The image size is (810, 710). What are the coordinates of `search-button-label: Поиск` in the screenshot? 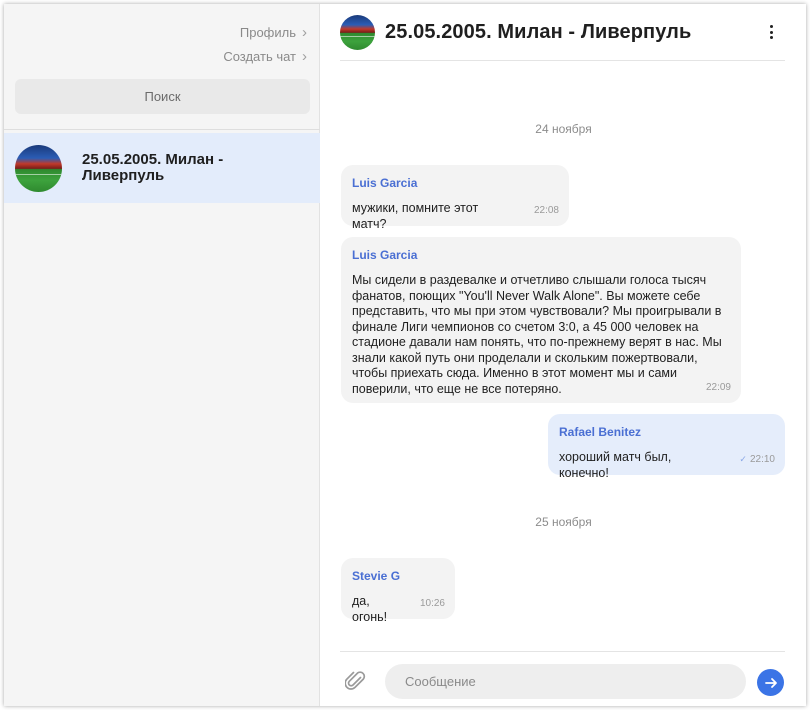 It's located at (162, 96).